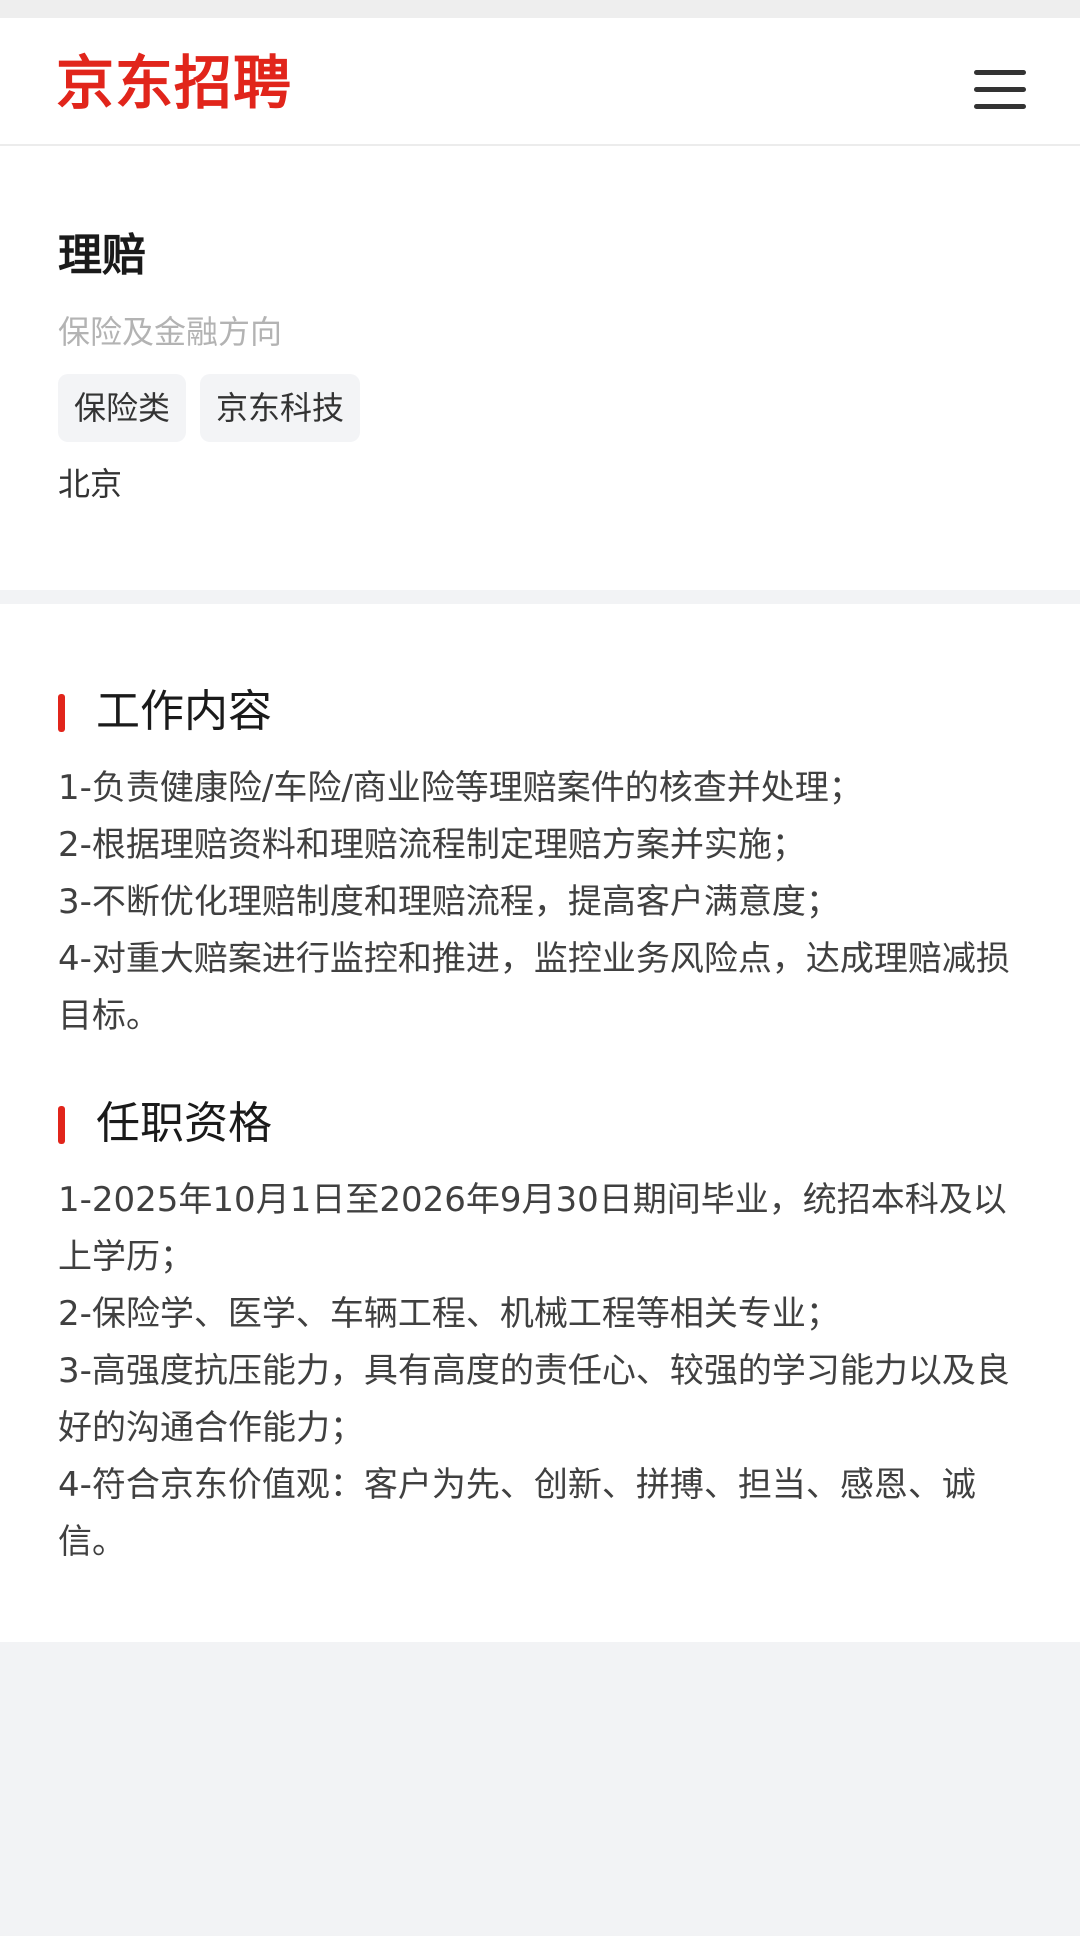  I want to click on requirement-item: 2-保险学、医学、车辆工程、机械工程等相关专业；, so click(449, 1314).